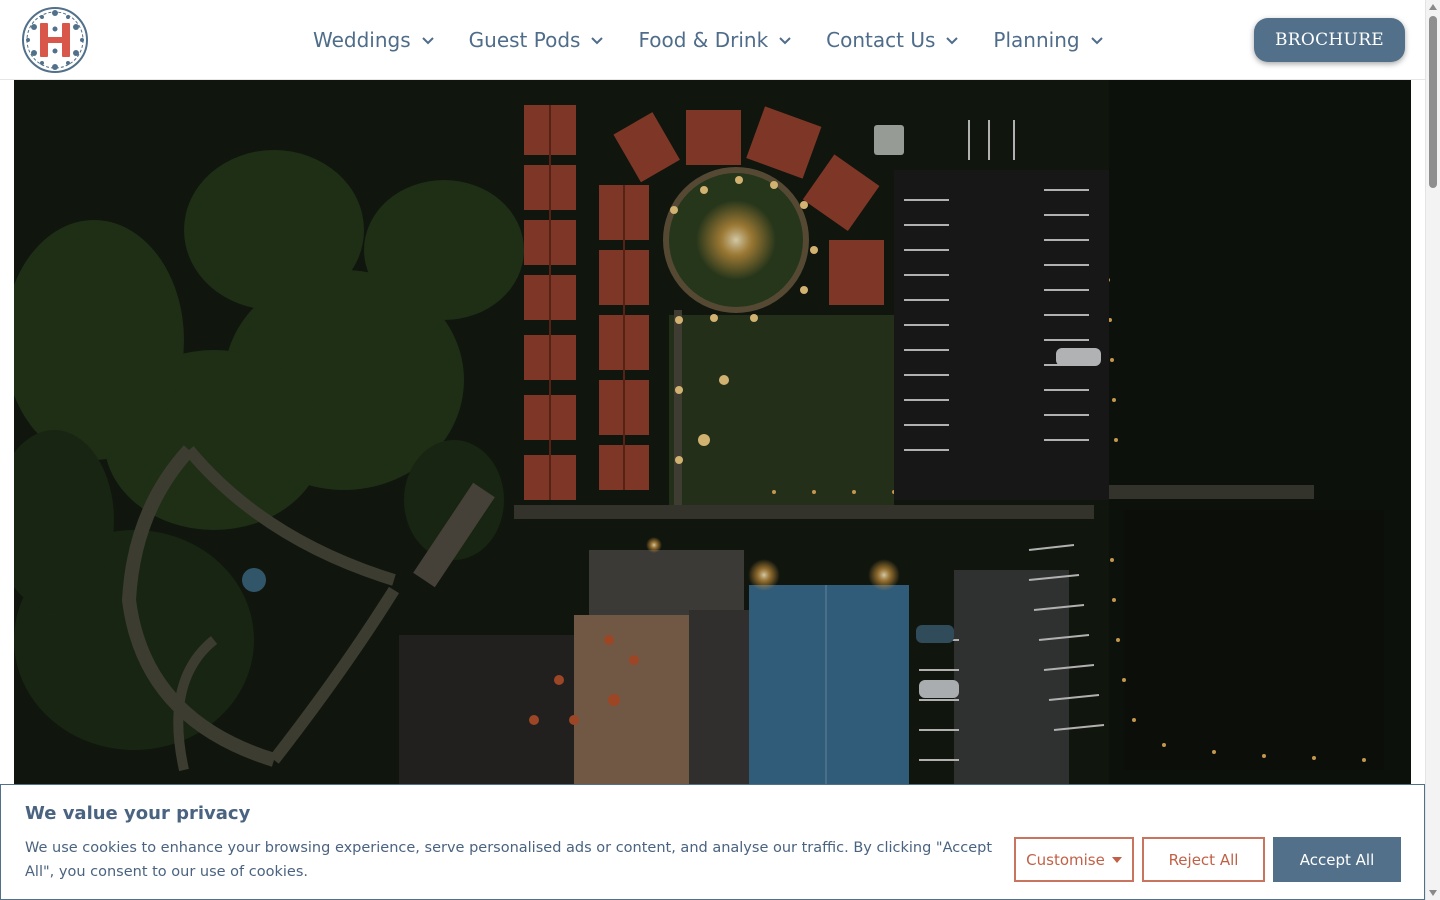 Image resolution: width=1440 pixels, height=900 pixels. What do you see at coordinates (1433, 893) in the screenshot?
I see `scroll-down-icon` at bounding box center [1433, 893].